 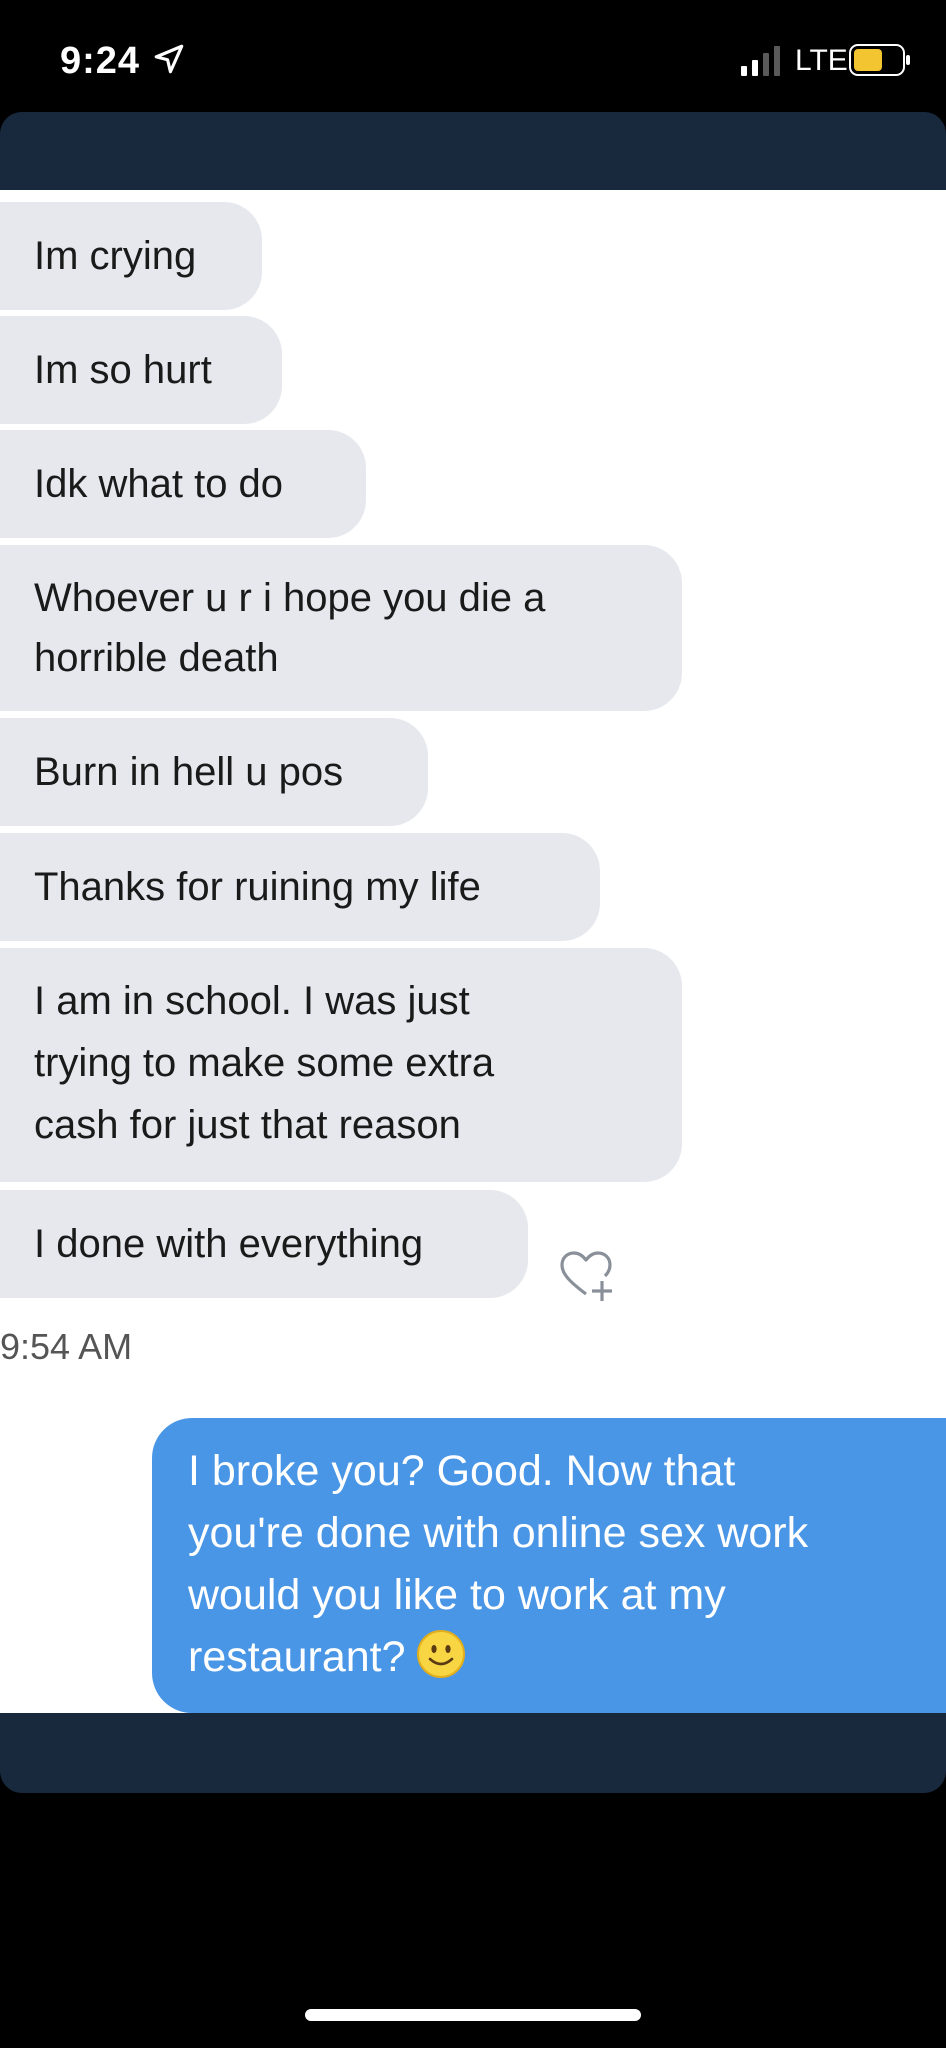 I want to click on message-text: Burn in hell u pos, so click(x=189, y=772).